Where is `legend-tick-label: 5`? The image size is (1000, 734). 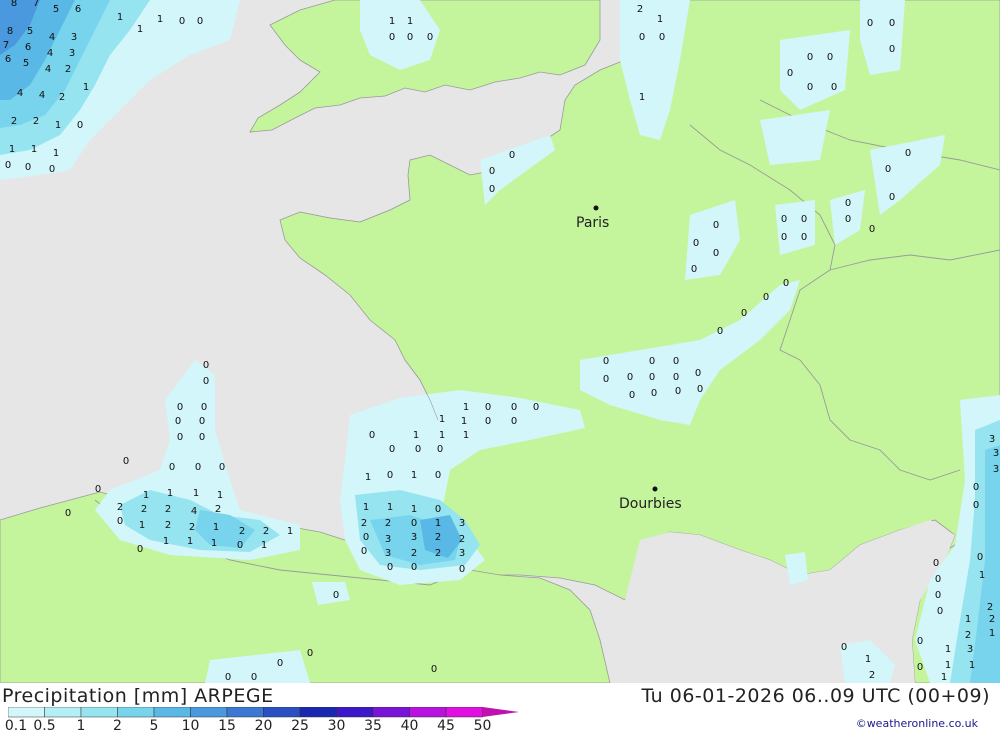
legend-tick-label: 5 is located at coordinates (154, 726).